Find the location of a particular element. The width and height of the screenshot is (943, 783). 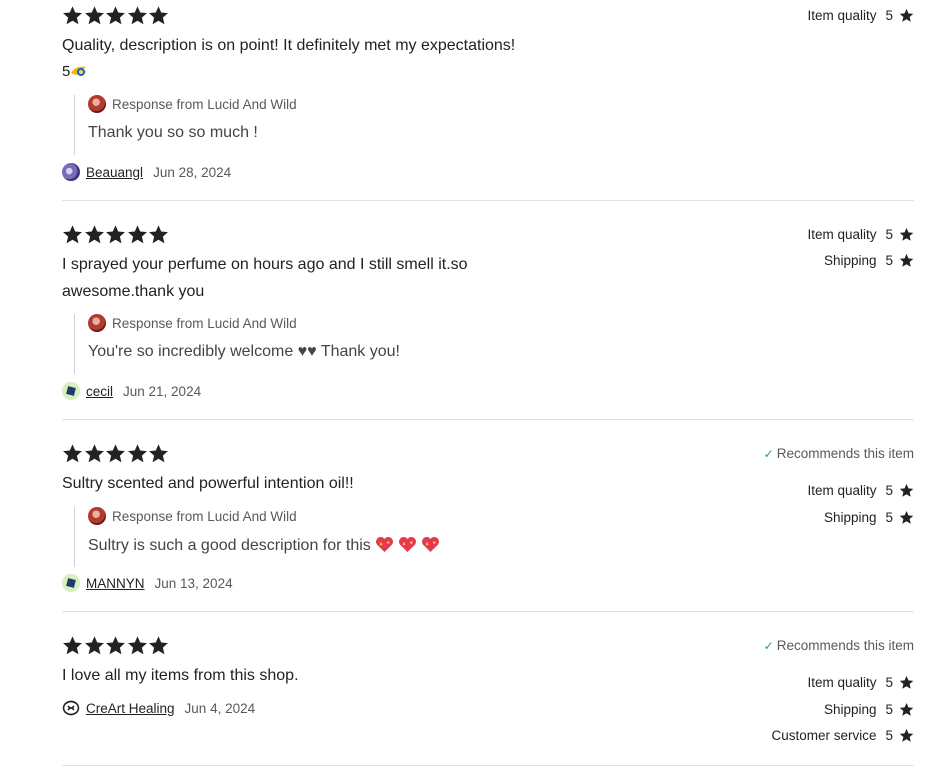

response-text: Thank you so so much ! is located at coordinates (173, 132).